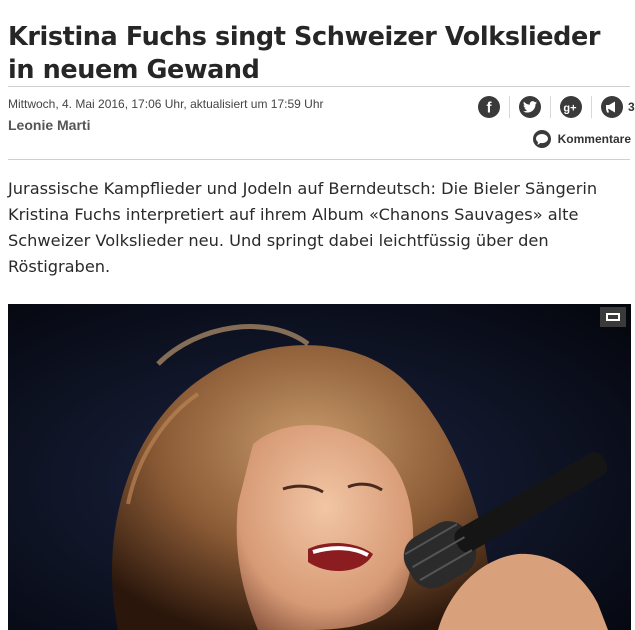  Describe the element at coordinates (594, 139) in the screenshot. I see `comments-label: Kommentare` at that location.